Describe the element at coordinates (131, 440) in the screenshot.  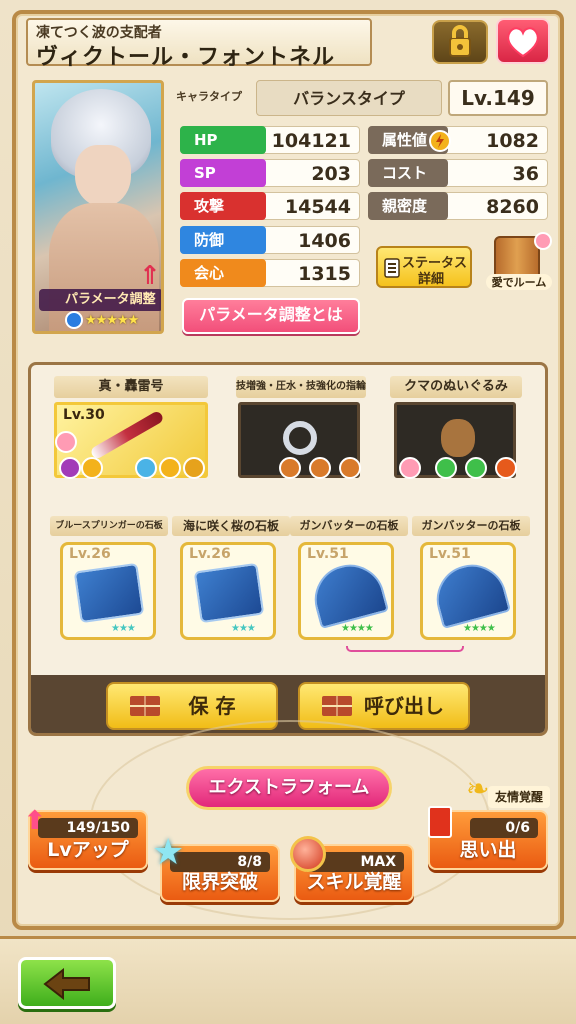
I see `weapon-slot: Lv.30` at that location.